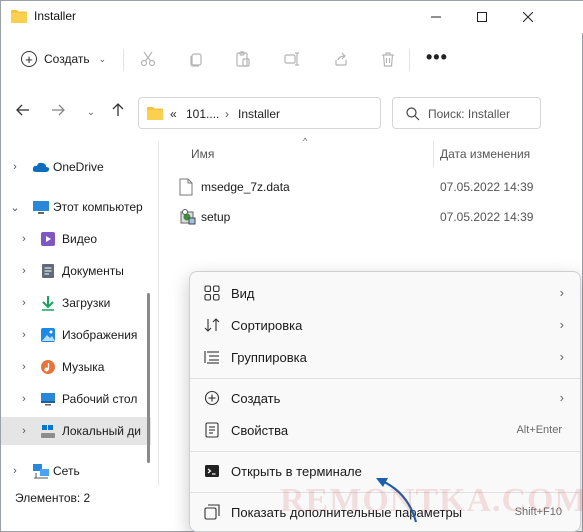 The height and width of the screenshot is (532, 583). Describe the element at coordinates (40, 208) in the screenshot. I see `computer-icon` at that location.